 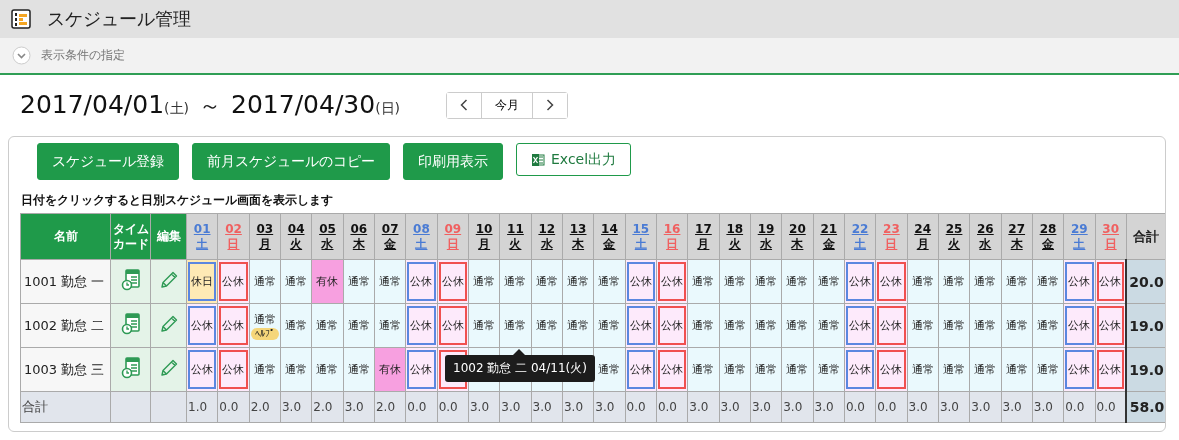 I want to click on date-link: 06, so click(x=359, y=229).